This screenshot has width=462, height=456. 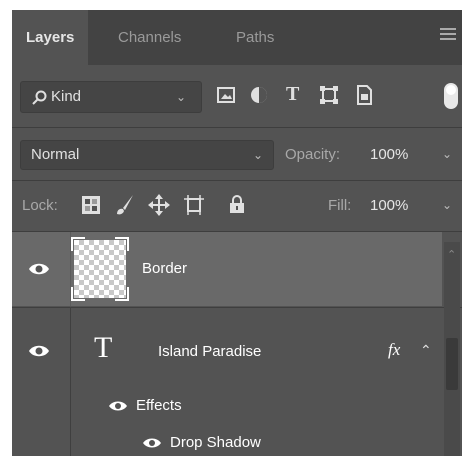 I want to click on layer-name: Island Paradise, so click(x=209, y=351).